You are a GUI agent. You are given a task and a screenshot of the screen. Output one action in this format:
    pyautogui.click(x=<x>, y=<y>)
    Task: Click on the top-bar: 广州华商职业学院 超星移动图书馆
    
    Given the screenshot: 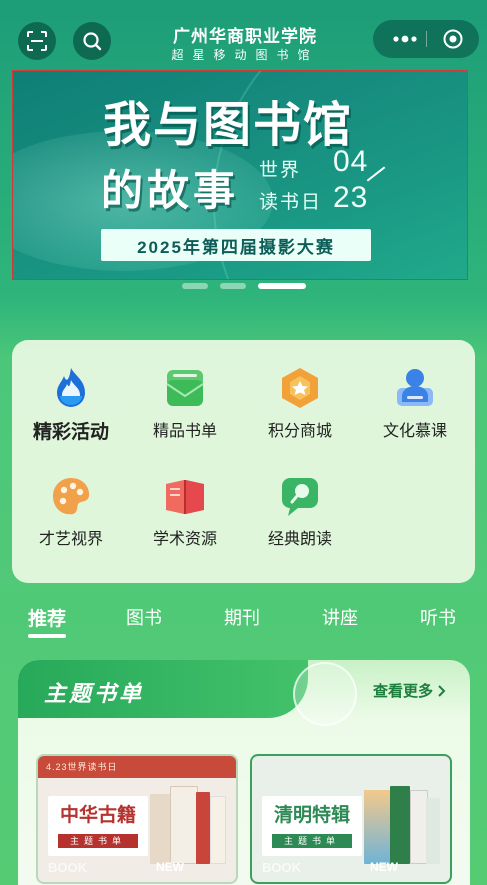 What is the action you would take?
    pyautogui.click(x=243, y=35)
    